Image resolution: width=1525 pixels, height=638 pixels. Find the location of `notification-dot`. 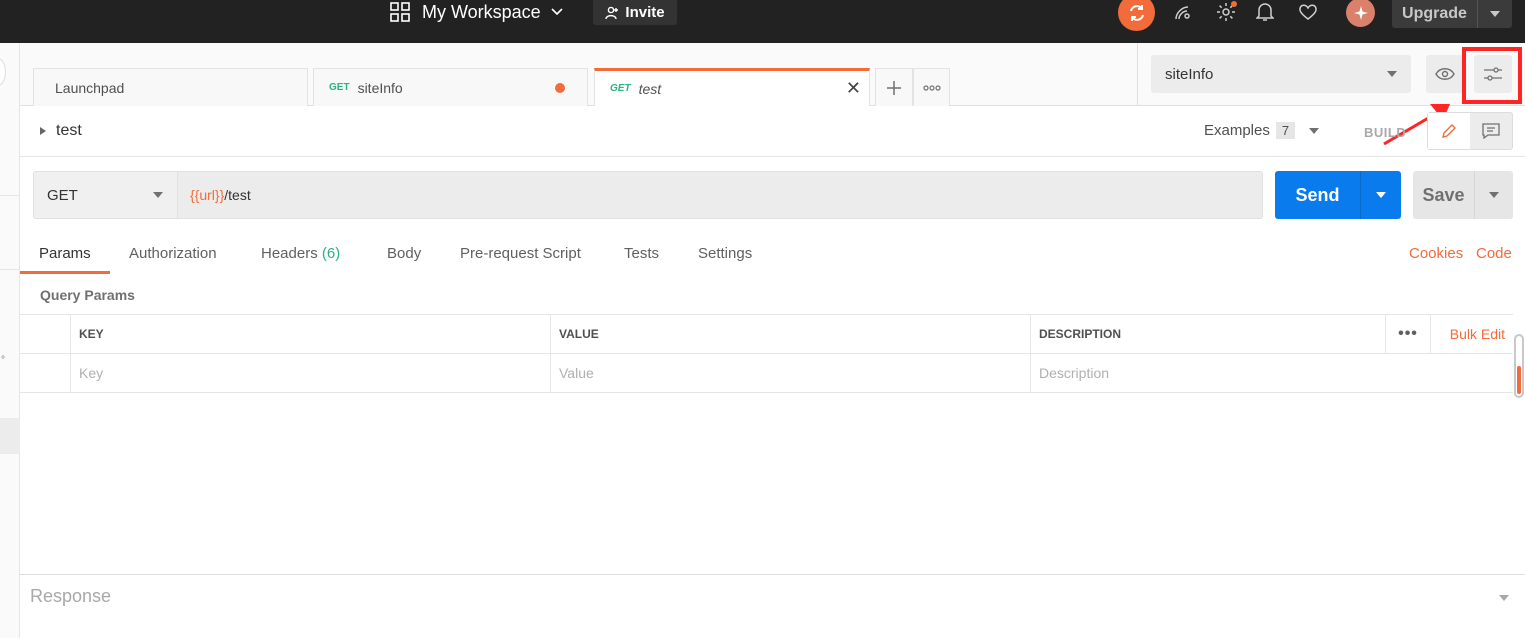

notification-dot is located at coordinates (1234, 4).